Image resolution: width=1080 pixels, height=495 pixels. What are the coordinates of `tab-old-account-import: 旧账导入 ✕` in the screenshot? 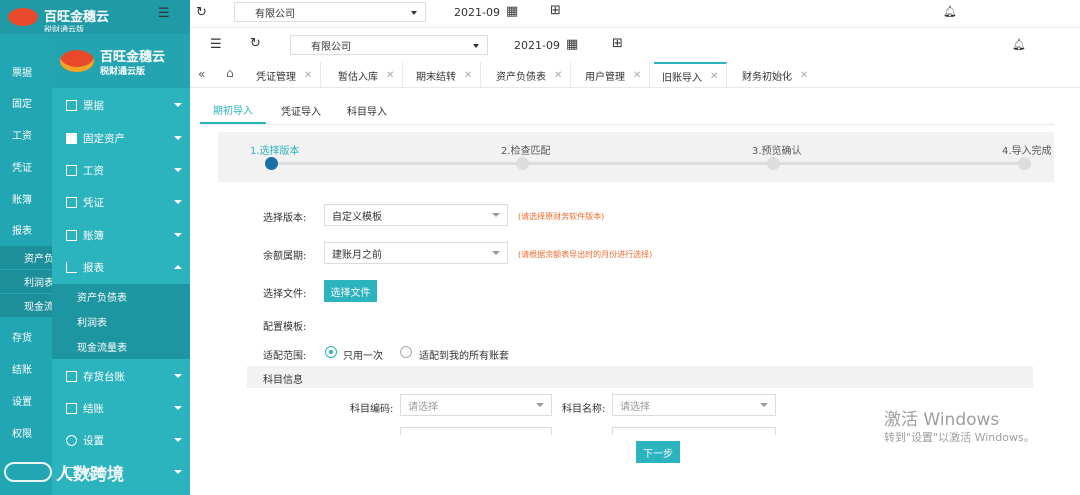 It's located at (691, 75).